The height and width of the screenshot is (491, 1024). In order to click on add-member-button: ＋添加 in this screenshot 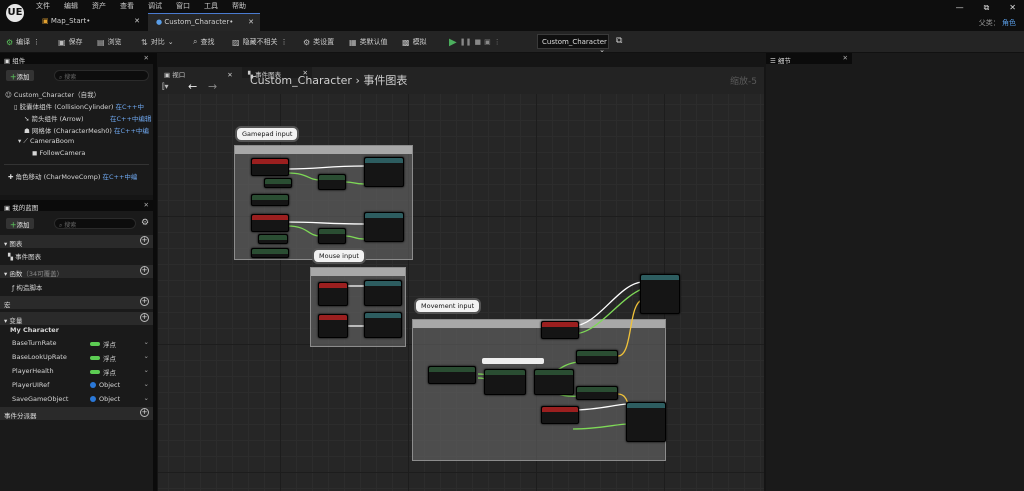, I will do `click(20, 223)`.